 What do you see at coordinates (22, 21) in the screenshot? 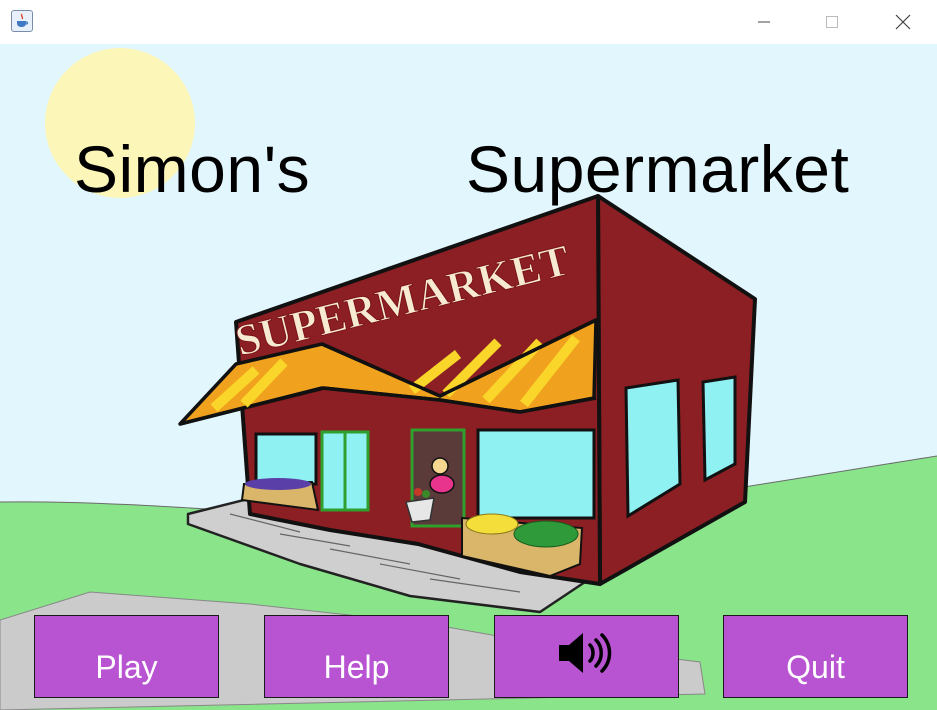
I see `java-cup-icon` at bounding box center [22, 21].